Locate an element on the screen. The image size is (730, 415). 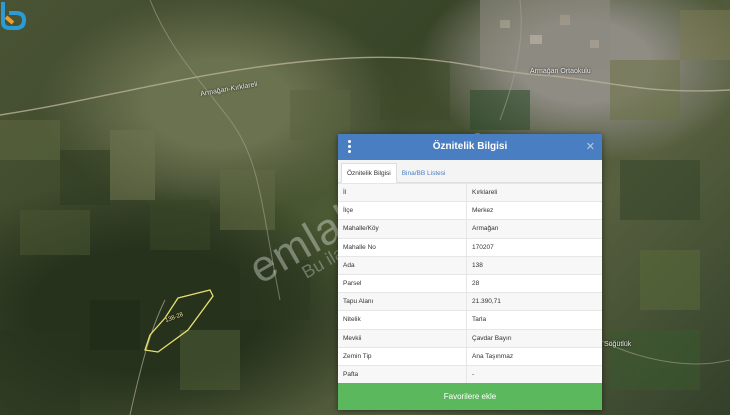
panel-tabs: Öznitelik Bilgisi Bina/BB Listesi is located at coordinates (470, 171).